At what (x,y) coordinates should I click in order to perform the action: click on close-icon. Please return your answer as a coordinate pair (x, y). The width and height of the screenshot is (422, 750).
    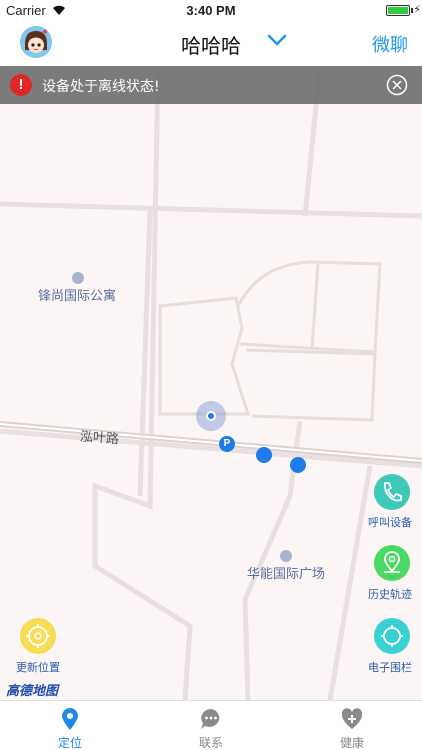
    Looking at the image, I should click on (397, 85).